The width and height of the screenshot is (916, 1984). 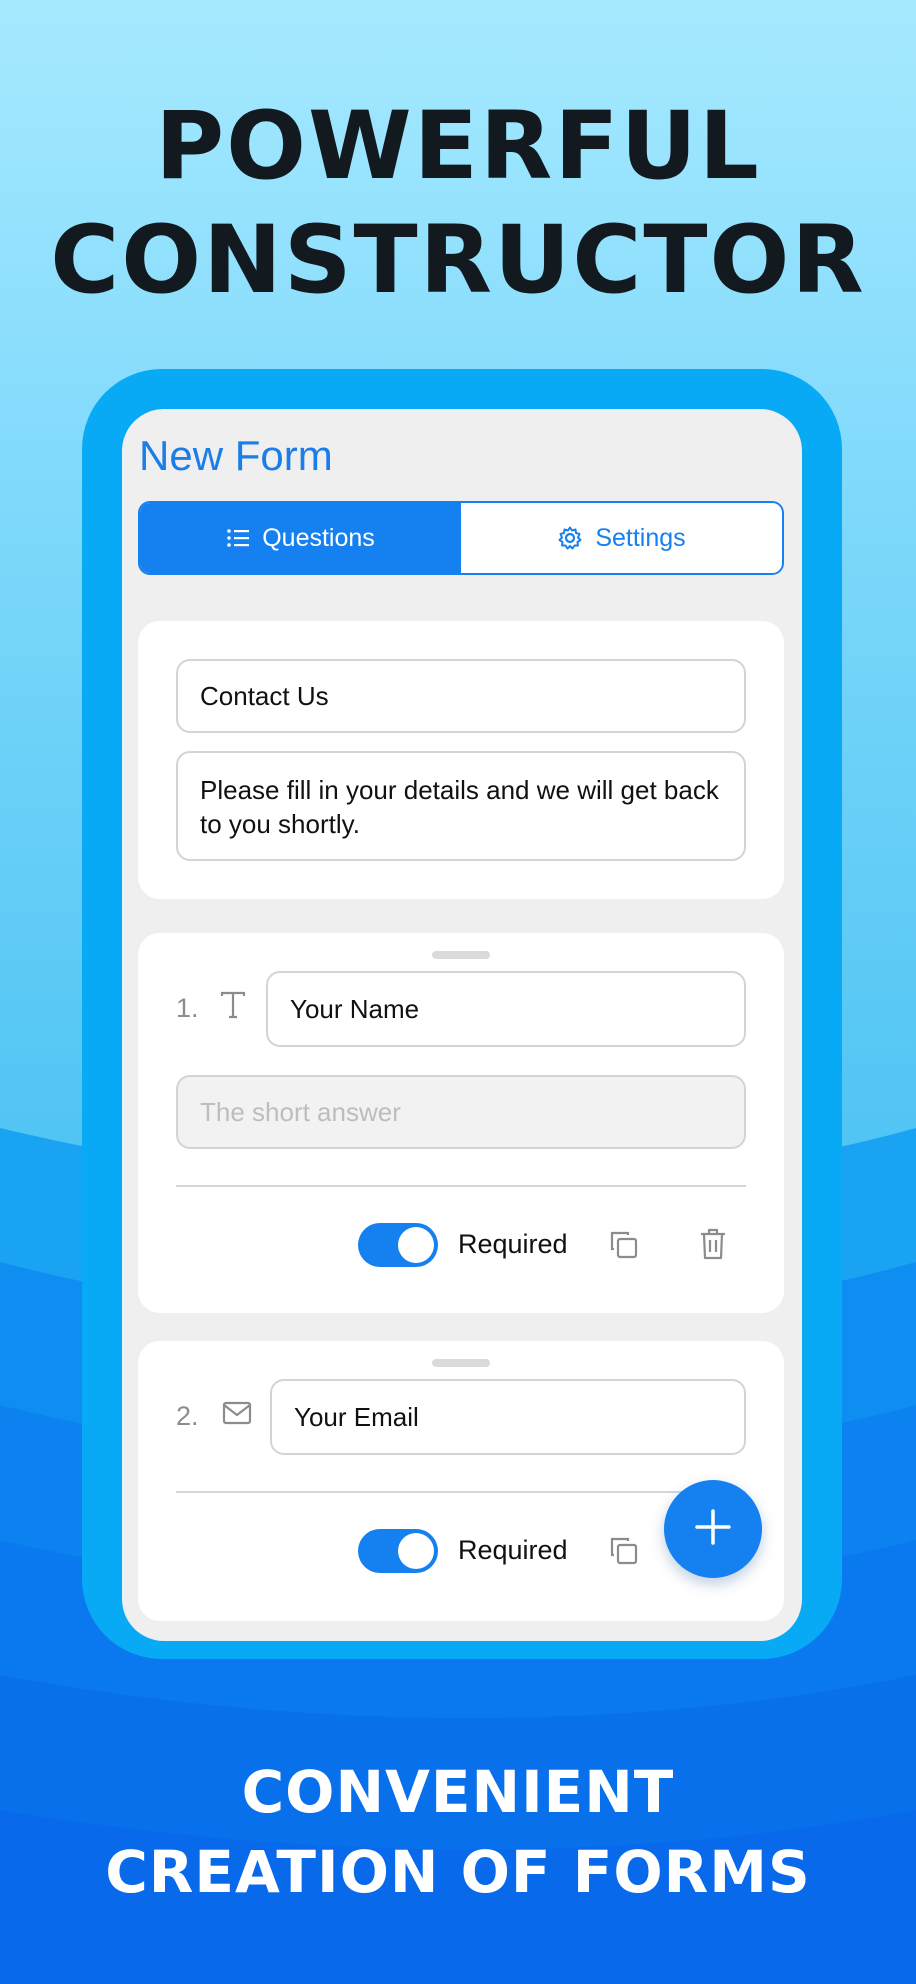 What do you see at coordinates (237, 1415) in the screenshot?
I see `email-type-icon` at bounding box center [237, 1415].